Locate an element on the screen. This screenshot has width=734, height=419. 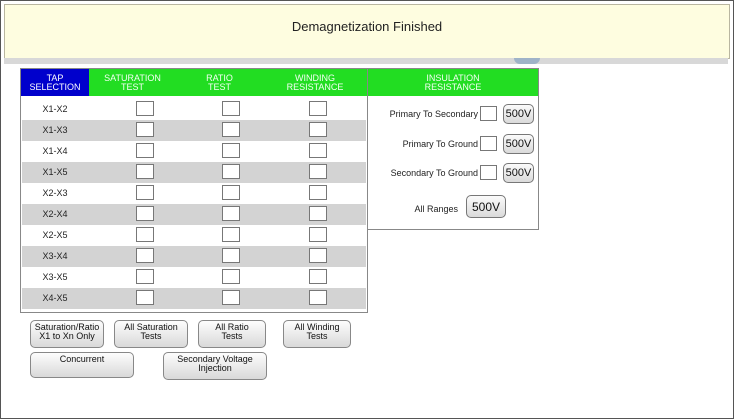
primary-to-secondary-voltage-button: 500V is located at coordinates (518, 114).